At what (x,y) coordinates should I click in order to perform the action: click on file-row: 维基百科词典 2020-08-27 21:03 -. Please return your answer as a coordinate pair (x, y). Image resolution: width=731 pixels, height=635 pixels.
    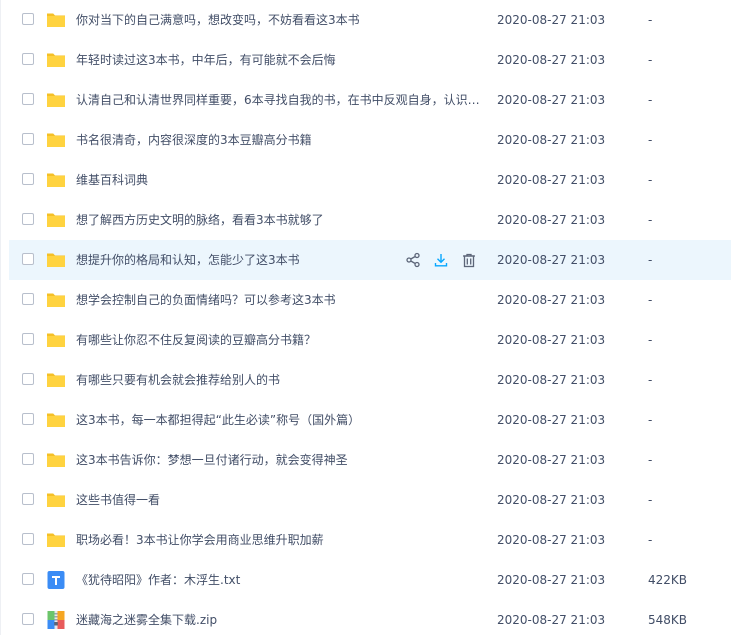
    Looking at the image, I should click on (370, 180).